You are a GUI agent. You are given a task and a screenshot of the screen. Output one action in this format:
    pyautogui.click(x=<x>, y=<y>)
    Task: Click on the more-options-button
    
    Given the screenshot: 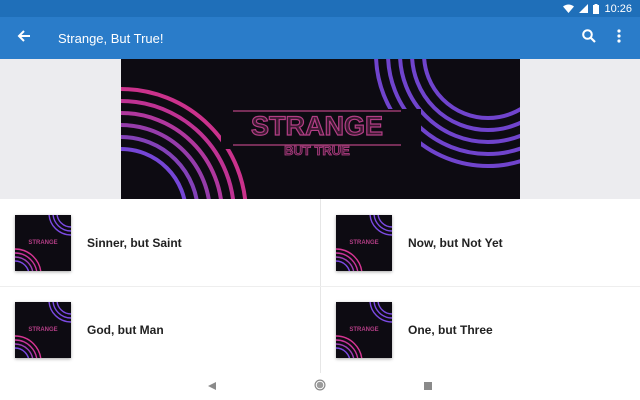 What is the action you would take?
    pyautogui.click(x=619, y=38)
    